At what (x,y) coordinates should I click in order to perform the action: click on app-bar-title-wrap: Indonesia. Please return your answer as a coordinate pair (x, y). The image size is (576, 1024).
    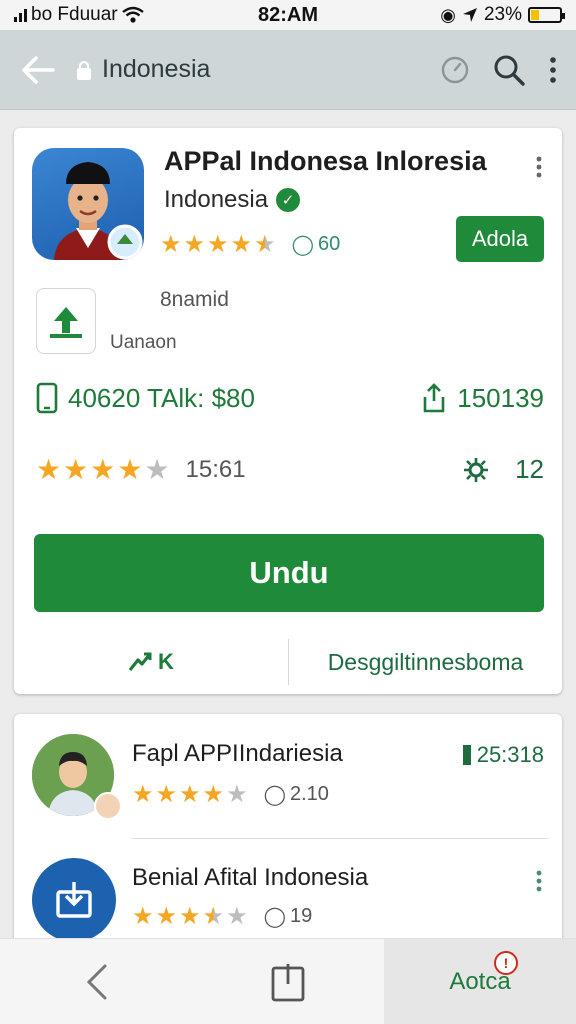
    Looking at the image, I should click on (258, 69).